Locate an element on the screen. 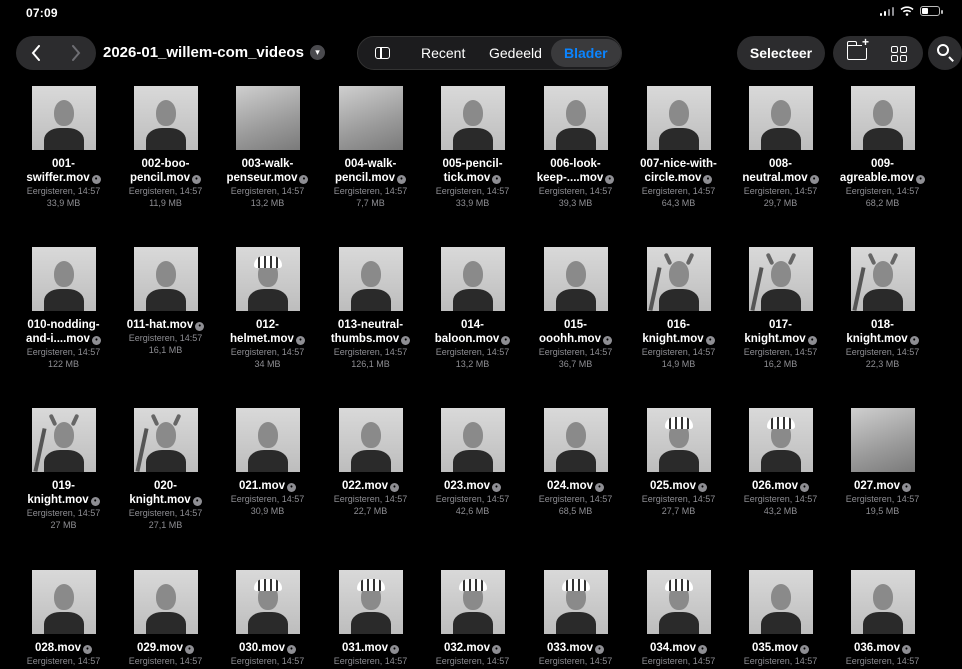 The width and height of the screenshot is (962, 669). file-item: 029.mov • Eergisteren, 14:57 is located at coordinates (165, 618).